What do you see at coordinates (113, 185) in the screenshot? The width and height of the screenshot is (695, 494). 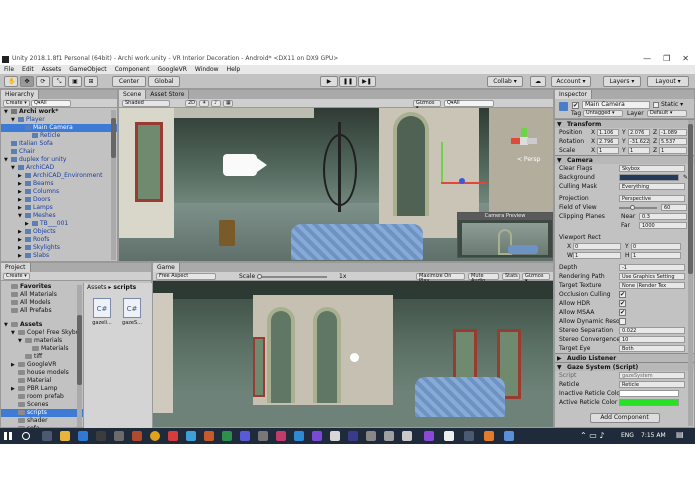 I see `hierarchy-scrollbar` at bounding box center [113, 185].